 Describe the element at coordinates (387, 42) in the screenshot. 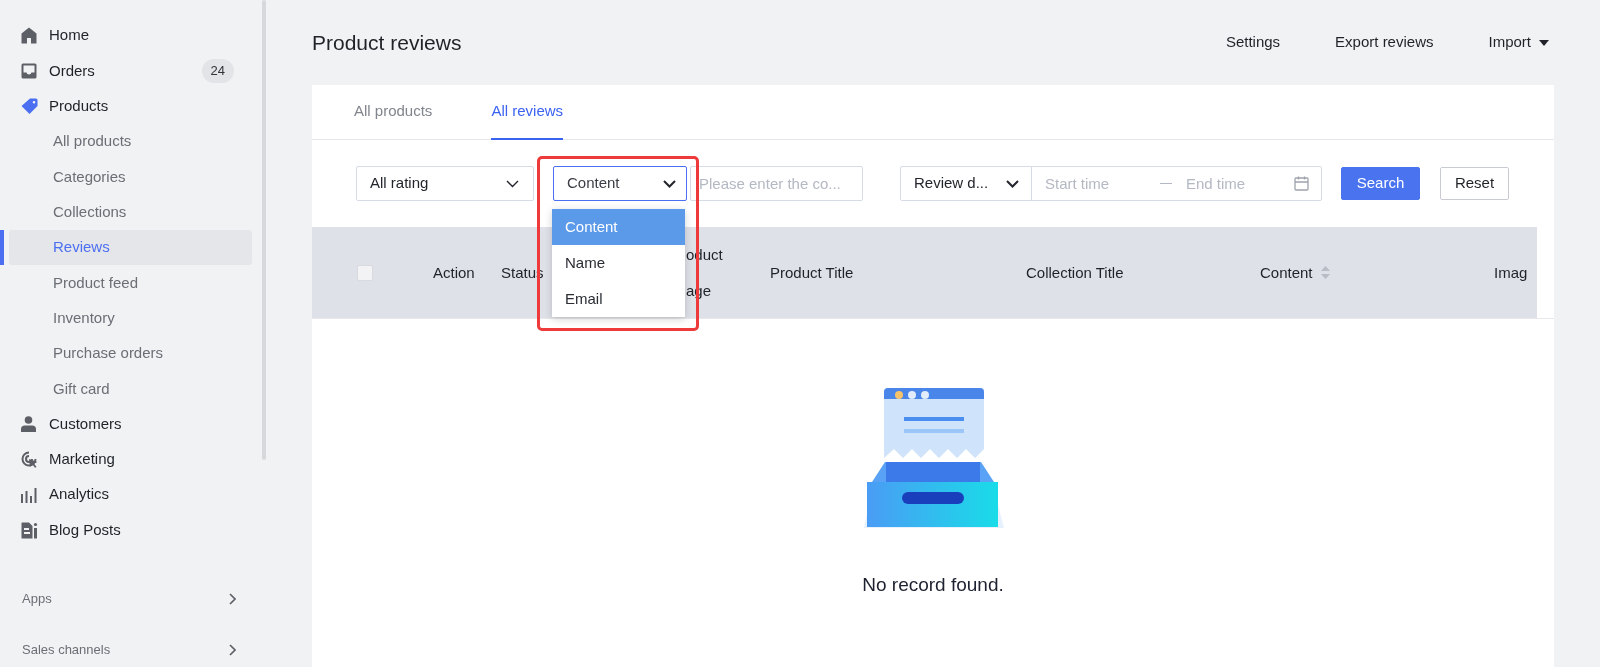

I see `page-title: Product reviews` at that location.